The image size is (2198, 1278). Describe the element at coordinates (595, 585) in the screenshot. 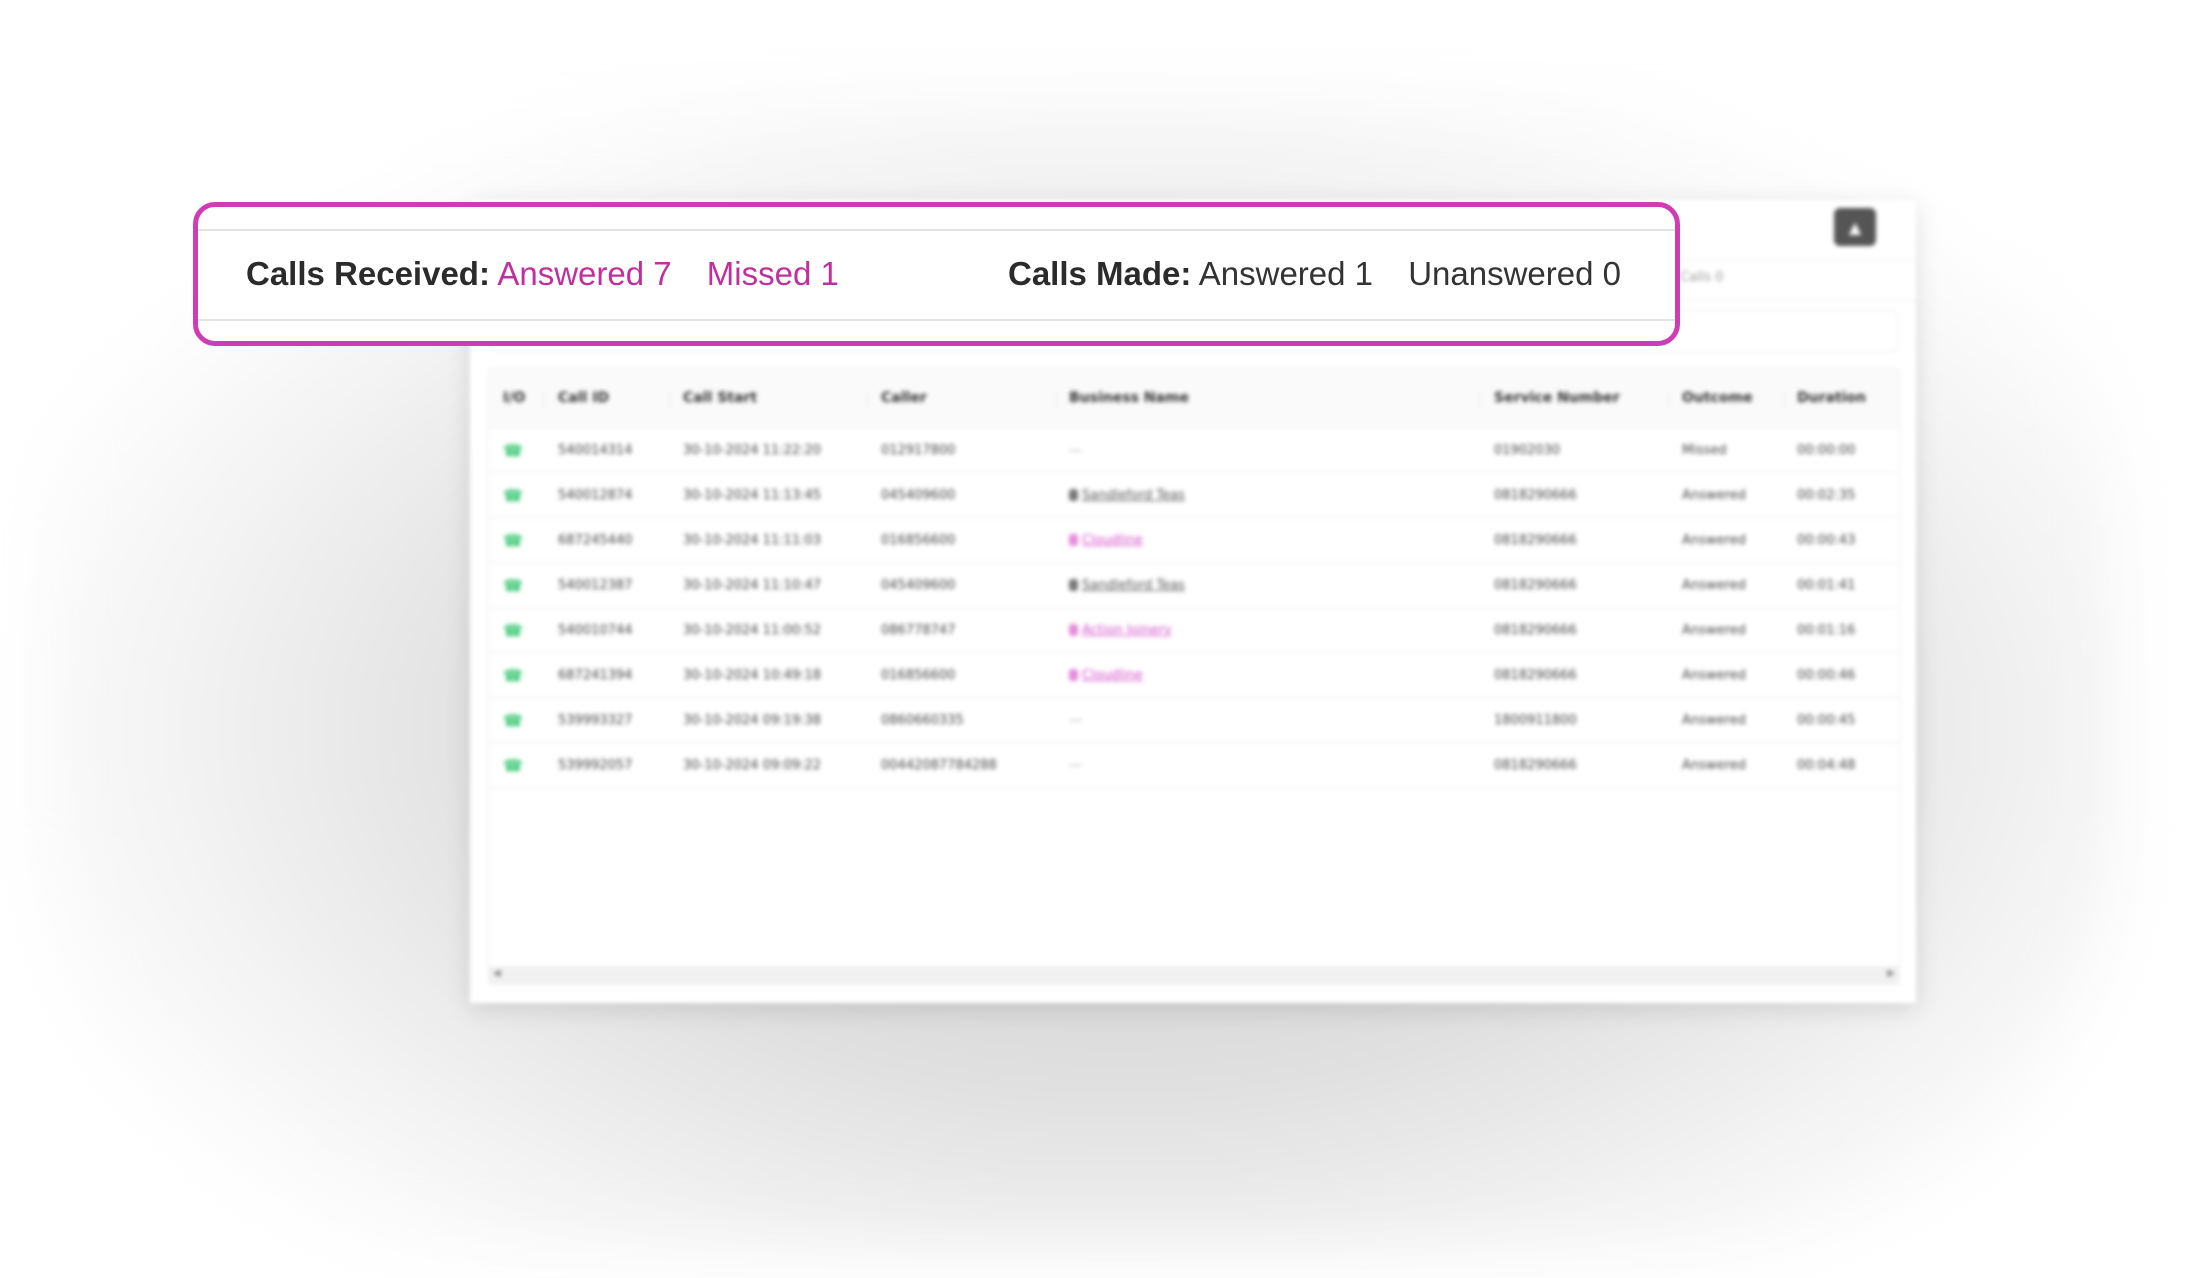

I see `call-id-cell: 540012387` at that location.